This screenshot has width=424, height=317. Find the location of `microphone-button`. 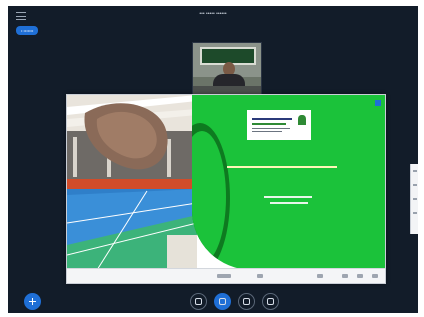

microphone-button is located at coordinates (222, 301).